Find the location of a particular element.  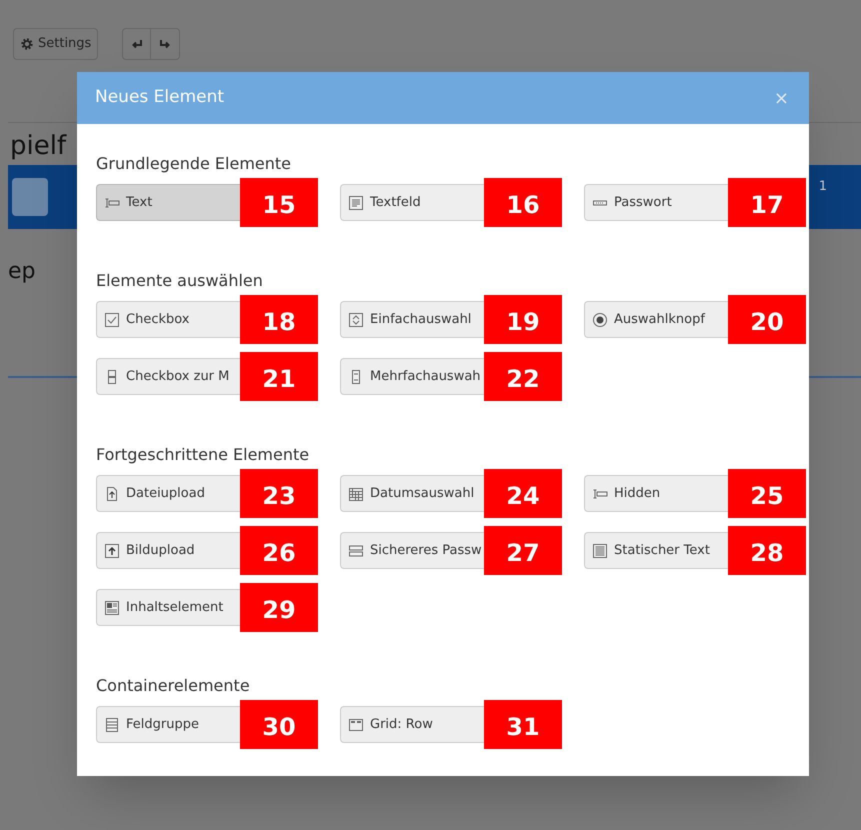

element-type-button: Auswahlknopf is located at coordinates (656, 319).